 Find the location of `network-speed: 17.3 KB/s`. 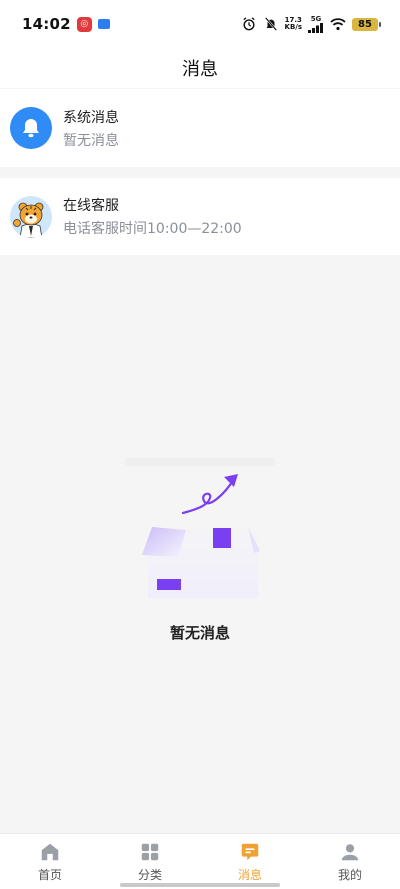

network-speed: 17.3 KB/s is located at coordinates (293, 24).